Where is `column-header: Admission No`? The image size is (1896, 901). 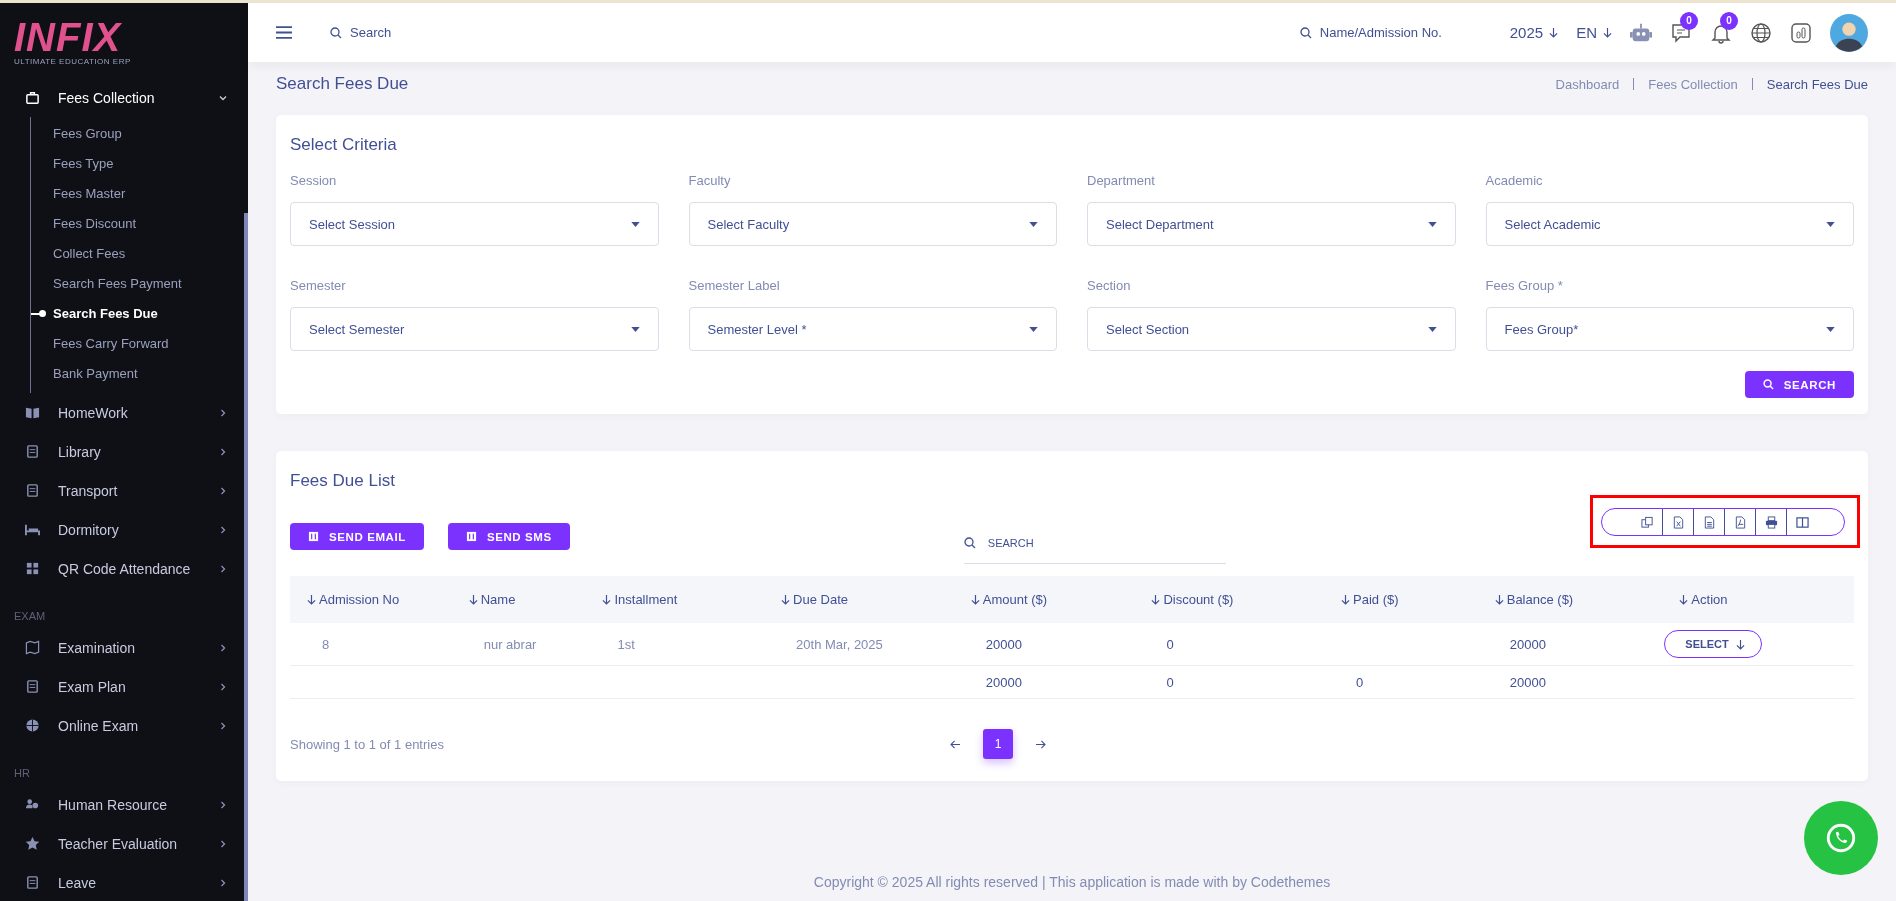 column-header: Admission No is located at coordinates (371, 599).